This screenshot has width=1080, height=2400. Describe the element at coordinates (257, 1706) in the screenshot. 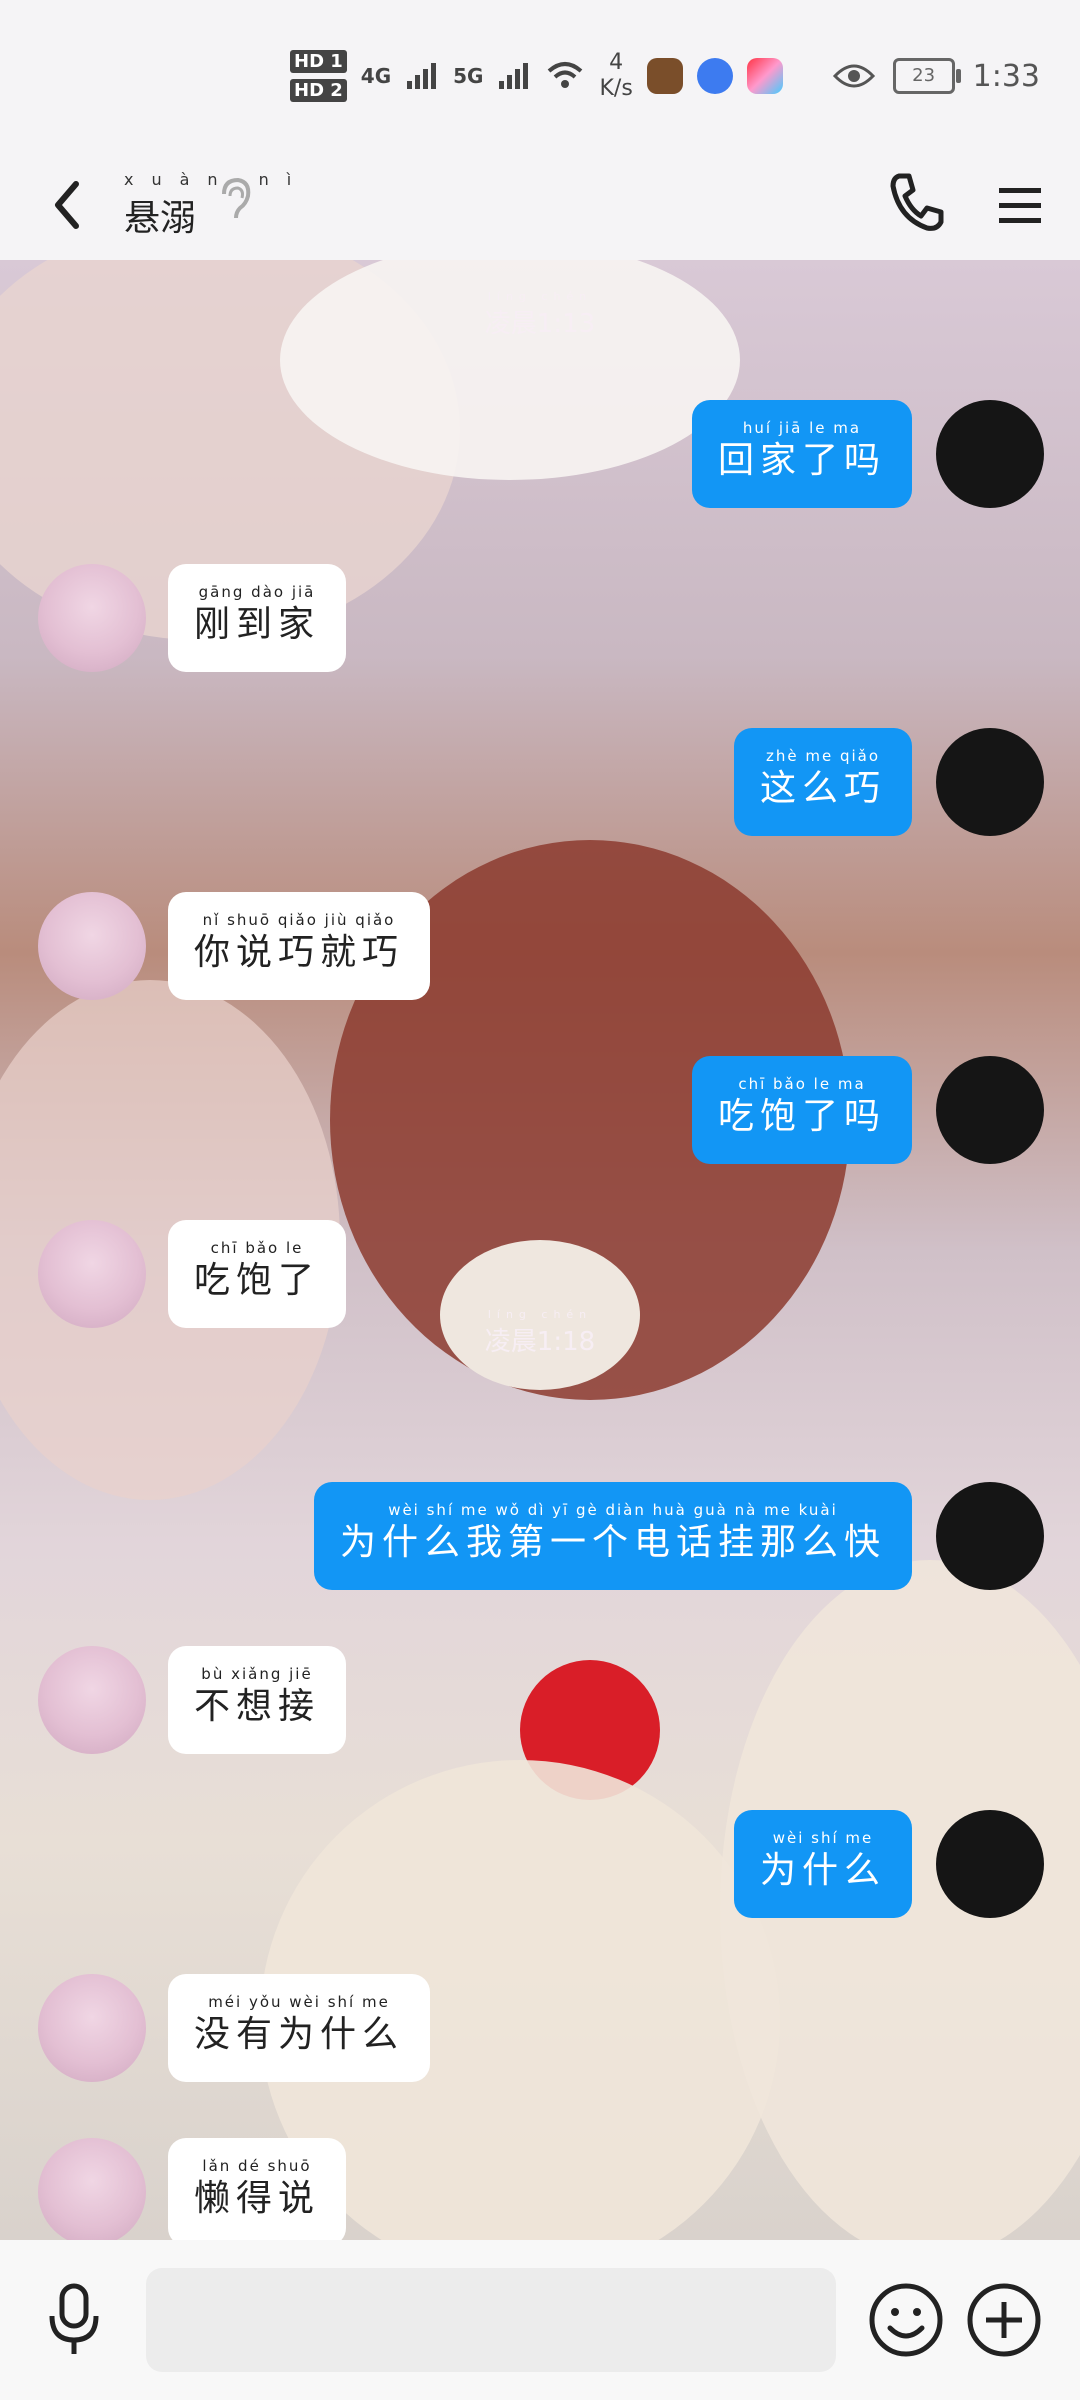

I see `message-content: 不想接` at that location.